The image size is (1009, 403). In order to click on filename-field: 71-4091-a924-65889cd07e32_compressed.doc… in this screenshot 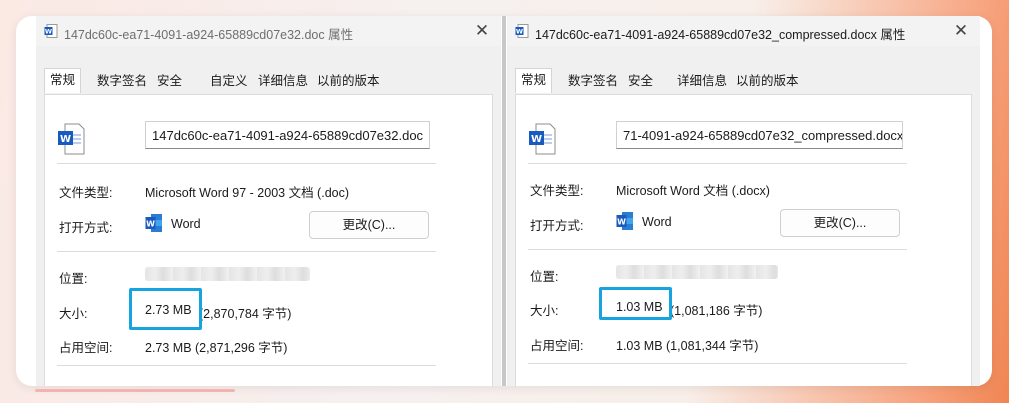, I will do `click(759, 135)`.